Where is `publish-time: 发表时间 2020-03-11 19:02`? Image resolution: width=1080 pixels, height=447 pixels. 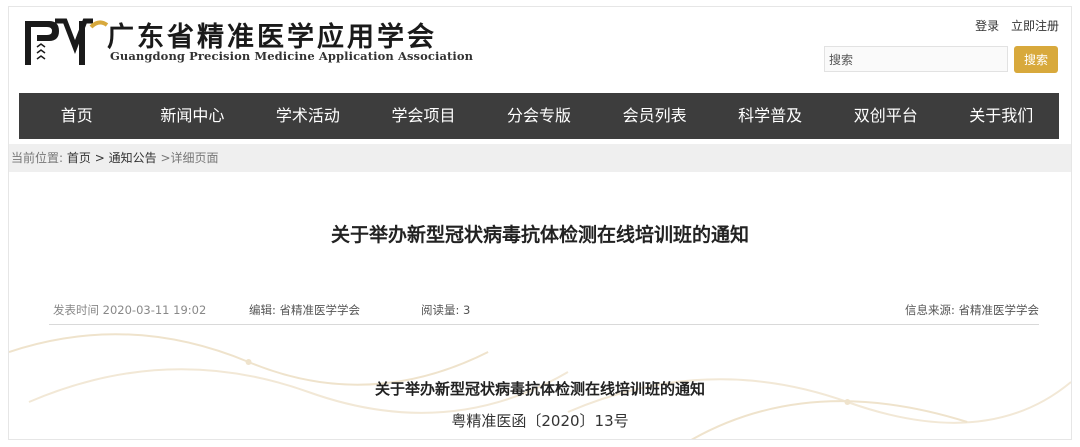
publish-time: 发表时间 2020-03-11 19:02 is located at coordinates (130, 310).